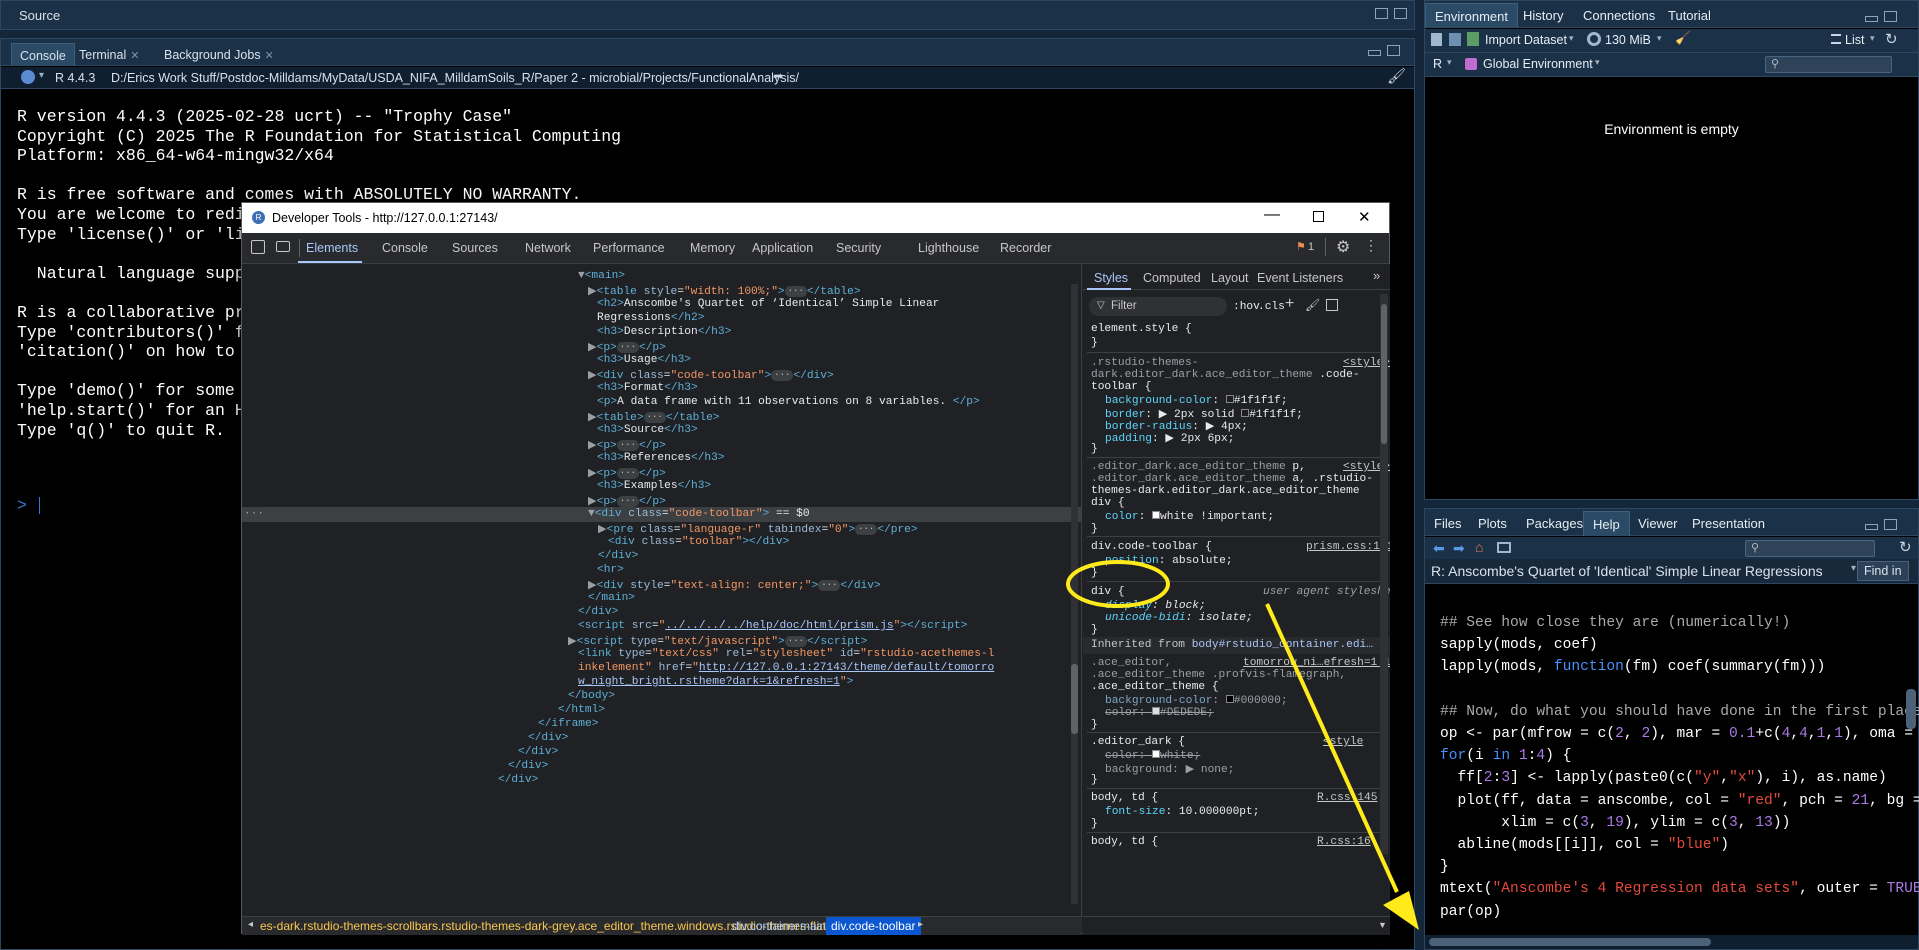 The image size is (1919, 950). I want to click on annotation-overlay, so click(1242, 745).